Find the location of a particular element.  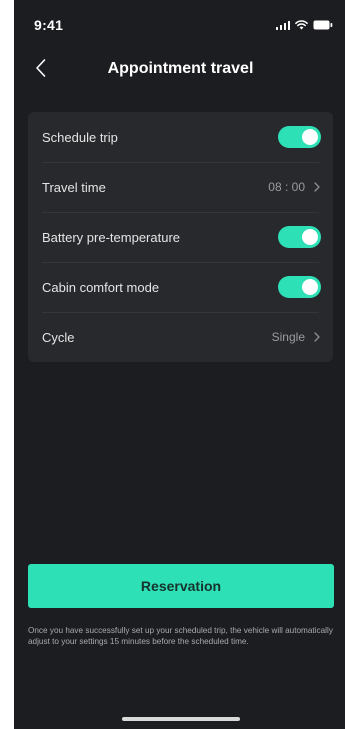

schedule-trip-row: Schedule trip is located at coordinates (180, 137).